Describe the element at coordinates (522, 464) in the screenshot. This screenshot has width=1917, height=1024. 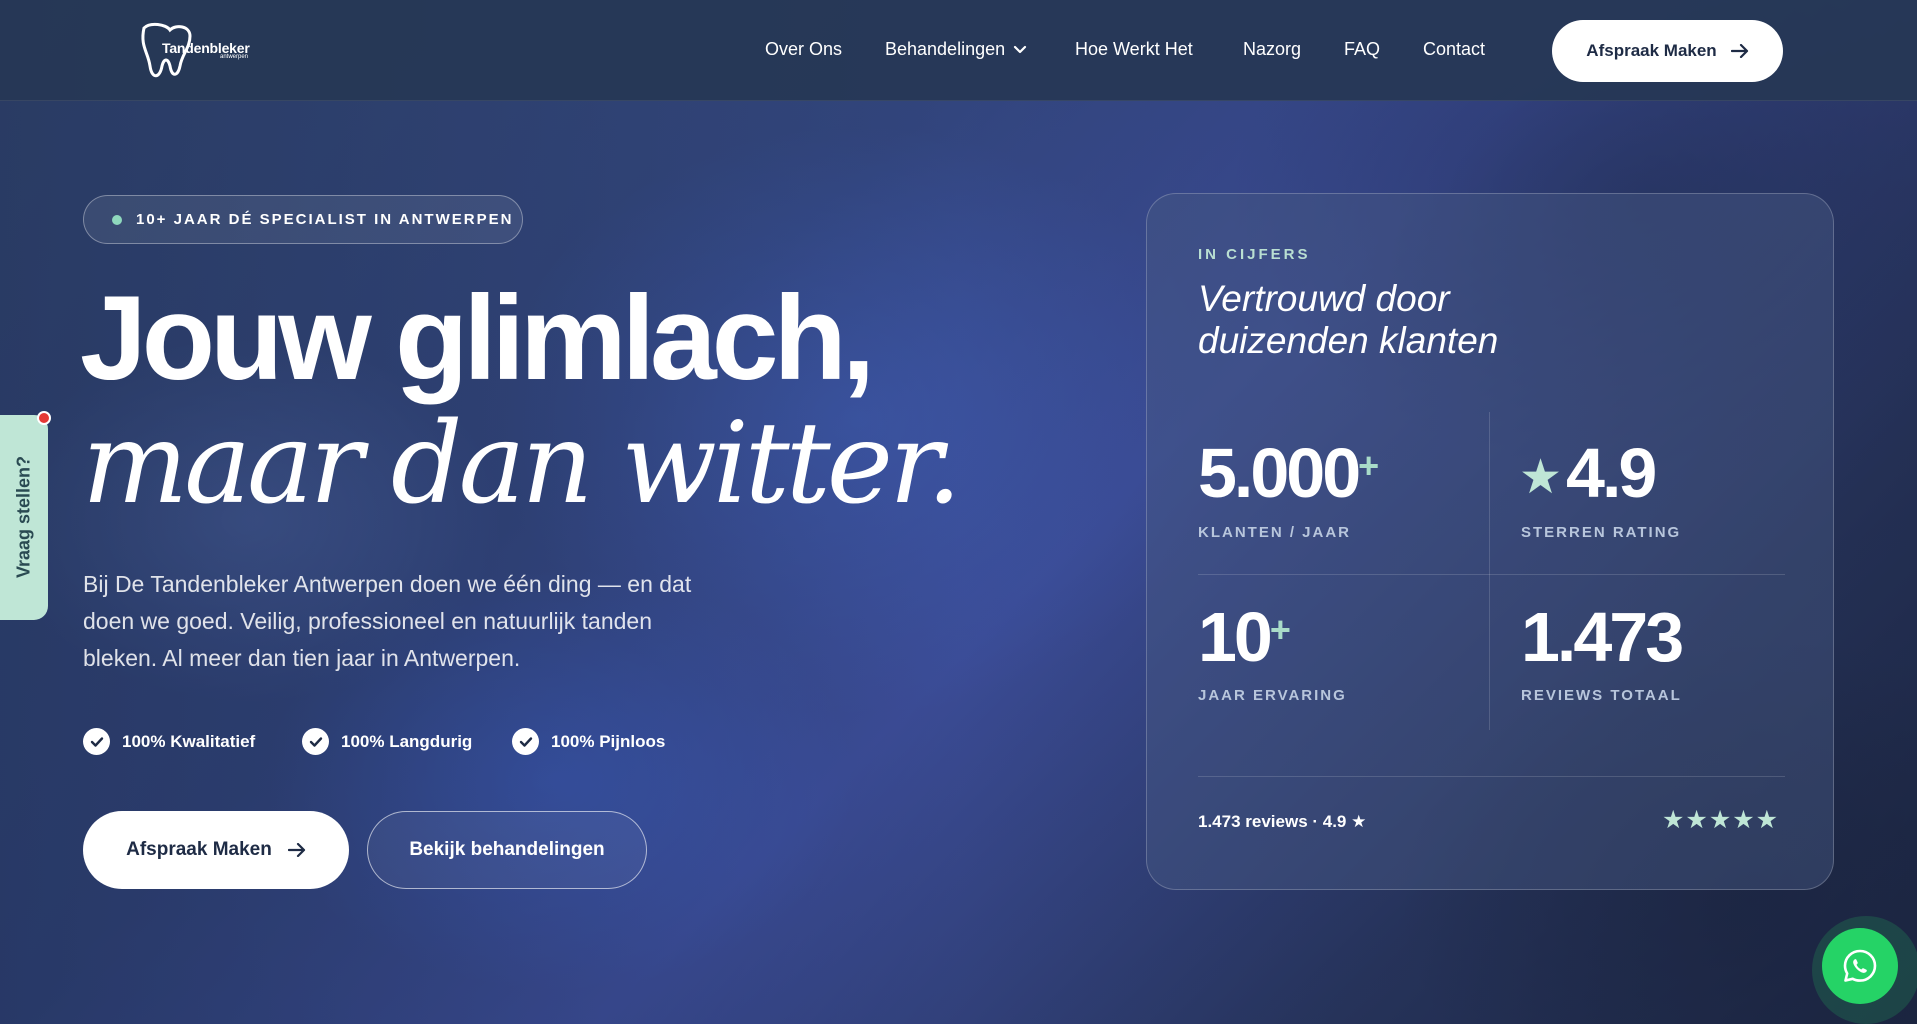
I see `hero-title-line2: maar dan witter.` at that location.